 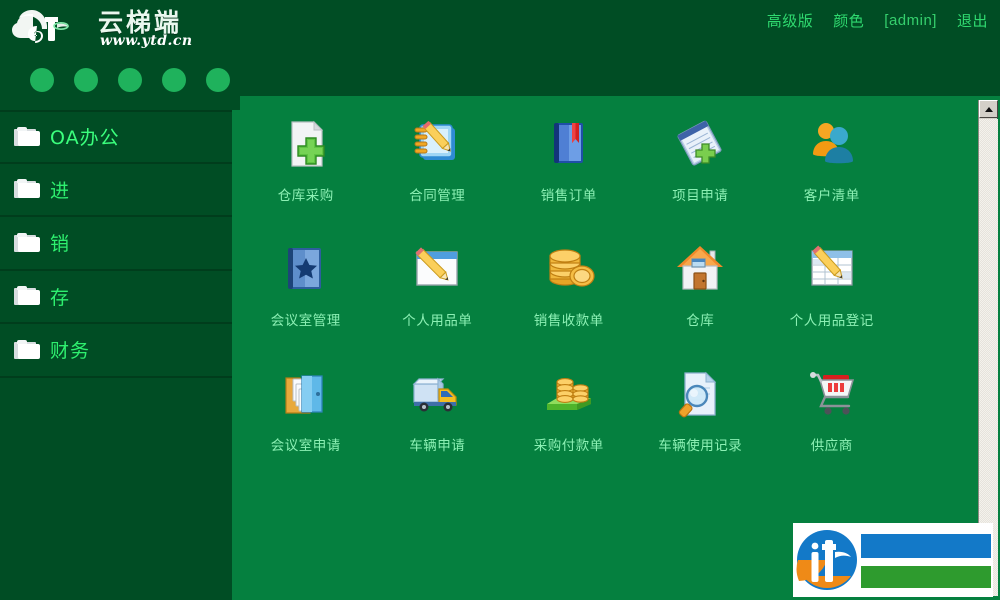 I want to click on app-tile-3: 项目申请, so click(x=701, y=172).